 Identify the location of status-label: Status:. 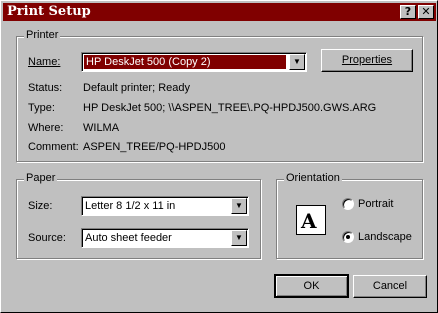
(45, 88).